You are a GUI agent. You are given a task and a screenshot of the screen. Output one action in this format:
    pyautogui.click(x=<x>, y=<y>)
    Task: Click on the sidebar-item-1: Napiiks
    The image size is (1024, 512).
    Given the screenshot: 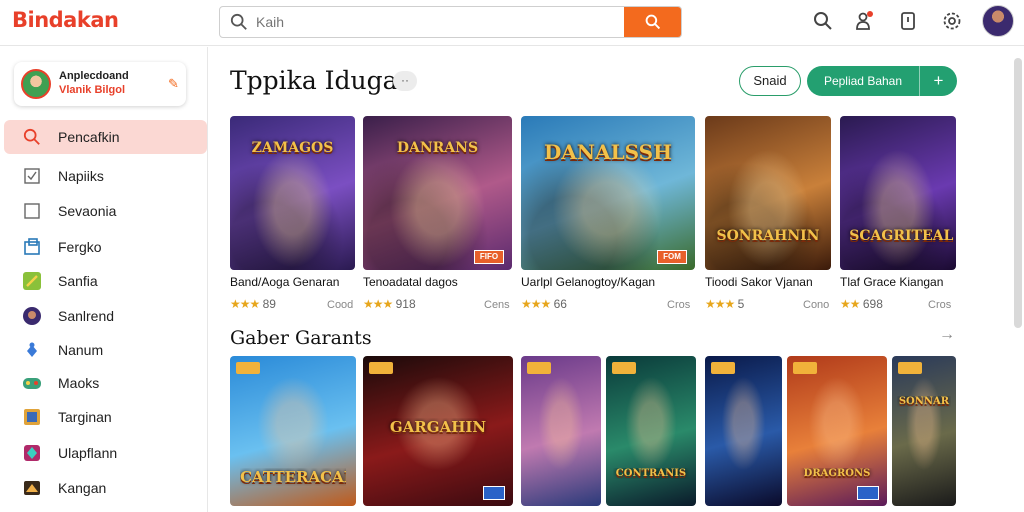 What is the action you would take?
    pyautogui.click(x=105, y=176)
    